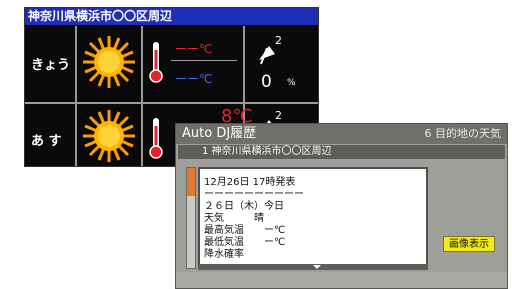  What do you see at coordinates (266, 82) in the screenshot?
I see `precipitation-value: 0` at bounding box center [266, 82].